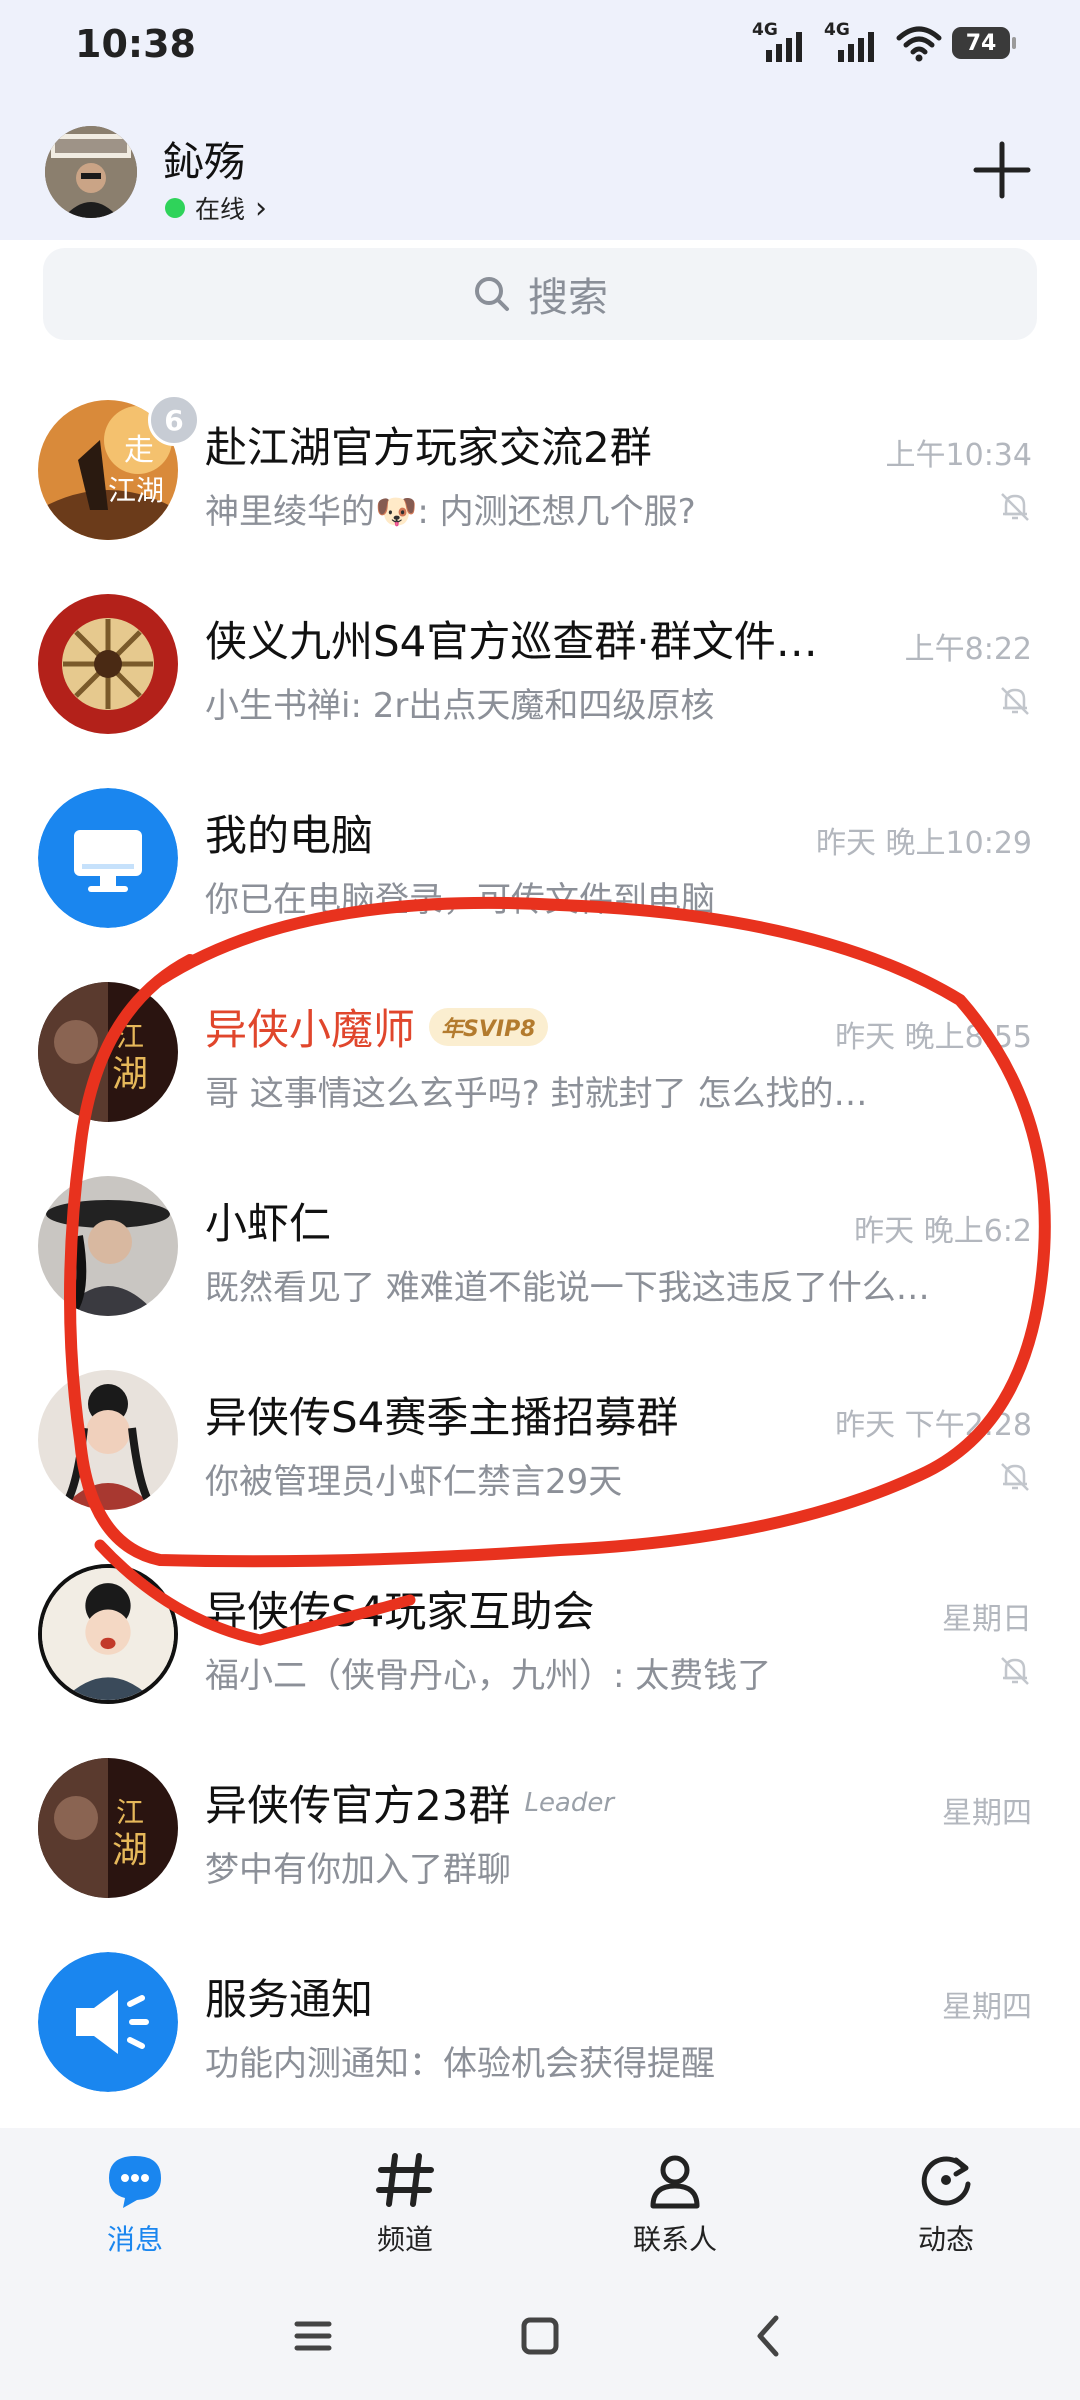 Image resolution: width=1080 pixels, height=2400 pixels. I want to click on chat-name: 异侠传官方23群 Leader, so click(410, 1805).